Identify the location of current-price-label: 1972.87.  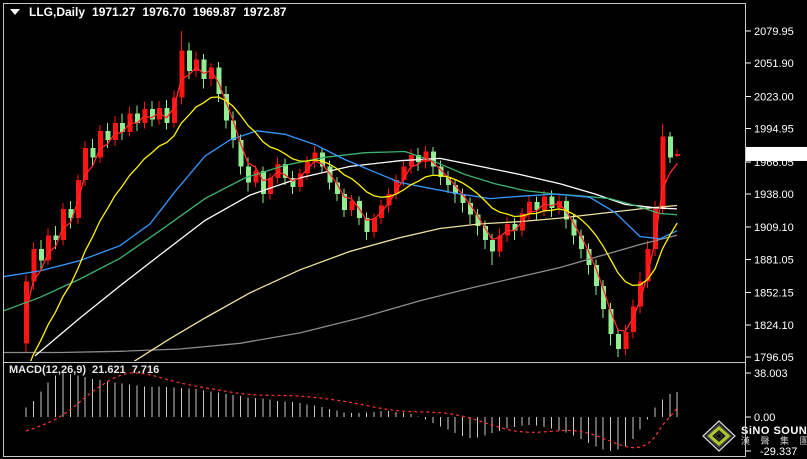
(774, 155).